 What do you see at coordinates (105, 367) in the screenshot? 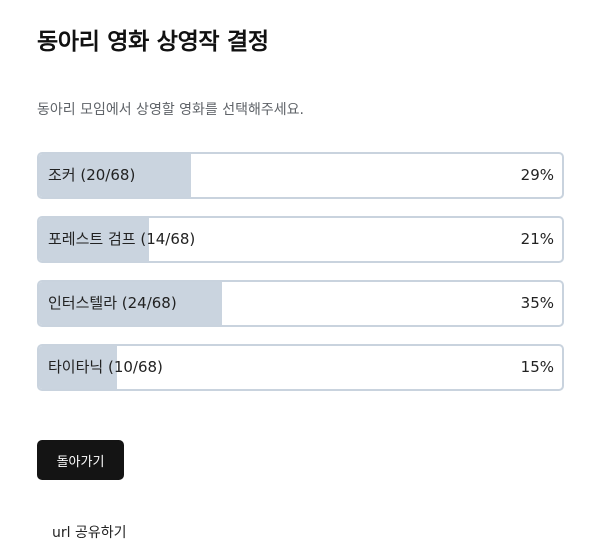
I see `option-label: 타이타닉 (10/68)` at bounding box center [105, 367].